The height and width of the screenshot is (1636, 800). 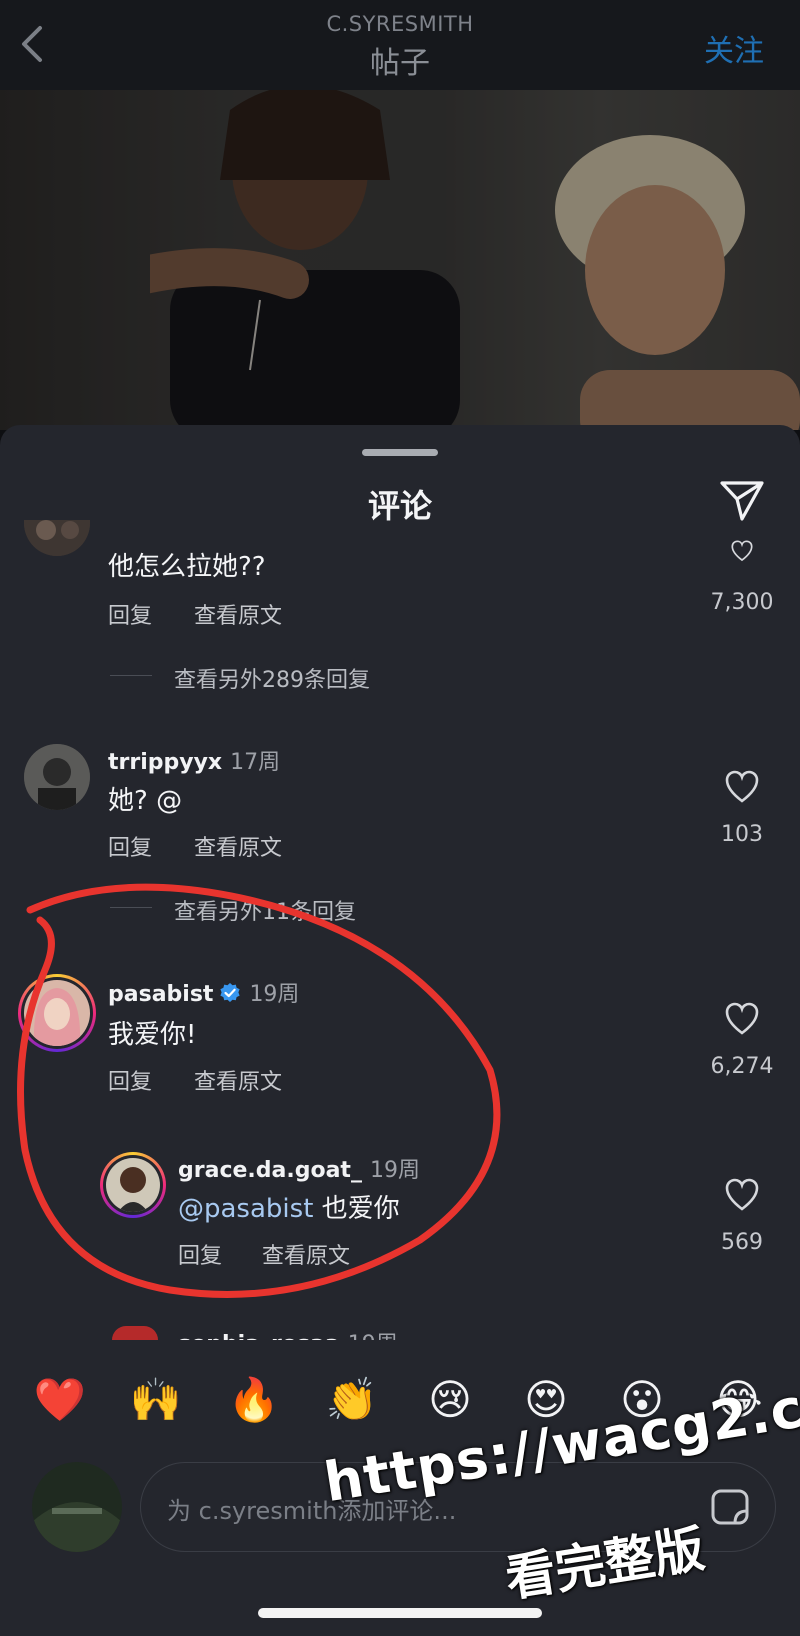 I want to click on username-text: trrippyyx, so click(x=165, y=762).